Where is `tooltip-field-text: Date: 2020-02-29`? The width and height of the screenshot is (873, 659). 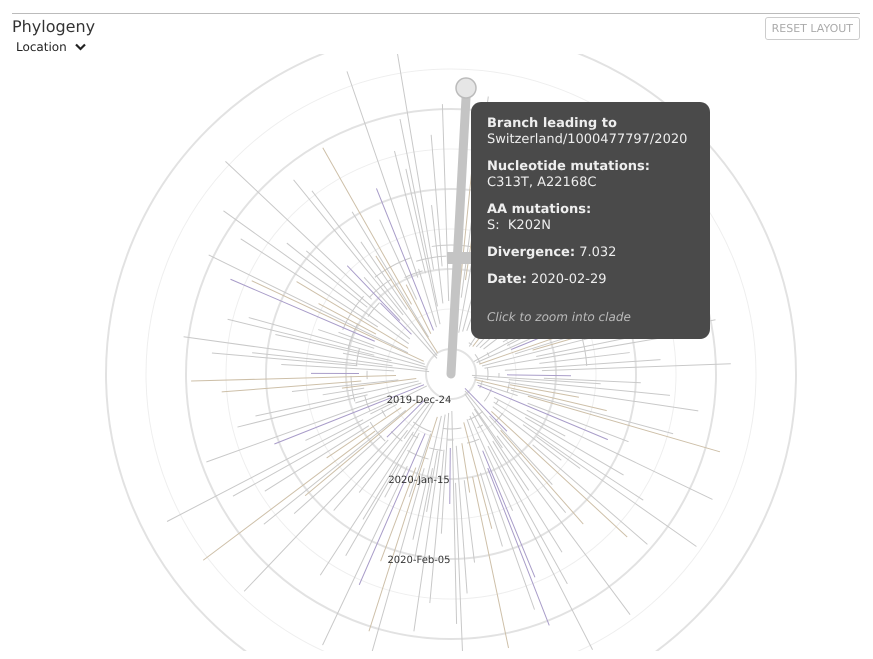
tooltip-field-text: Date: 2020-02-29 is located at coordinates (547, 280).